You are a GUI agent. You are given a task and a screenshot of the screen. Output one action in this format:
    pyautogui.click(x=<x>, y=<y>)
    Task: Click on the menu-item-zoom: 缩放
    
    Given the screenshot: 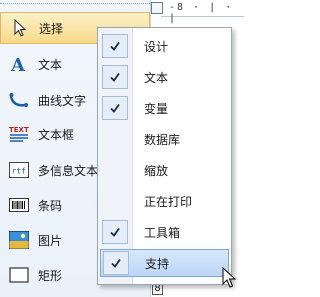 What is the action you would take?
    pyautogui.click(x=164, y=170)
    